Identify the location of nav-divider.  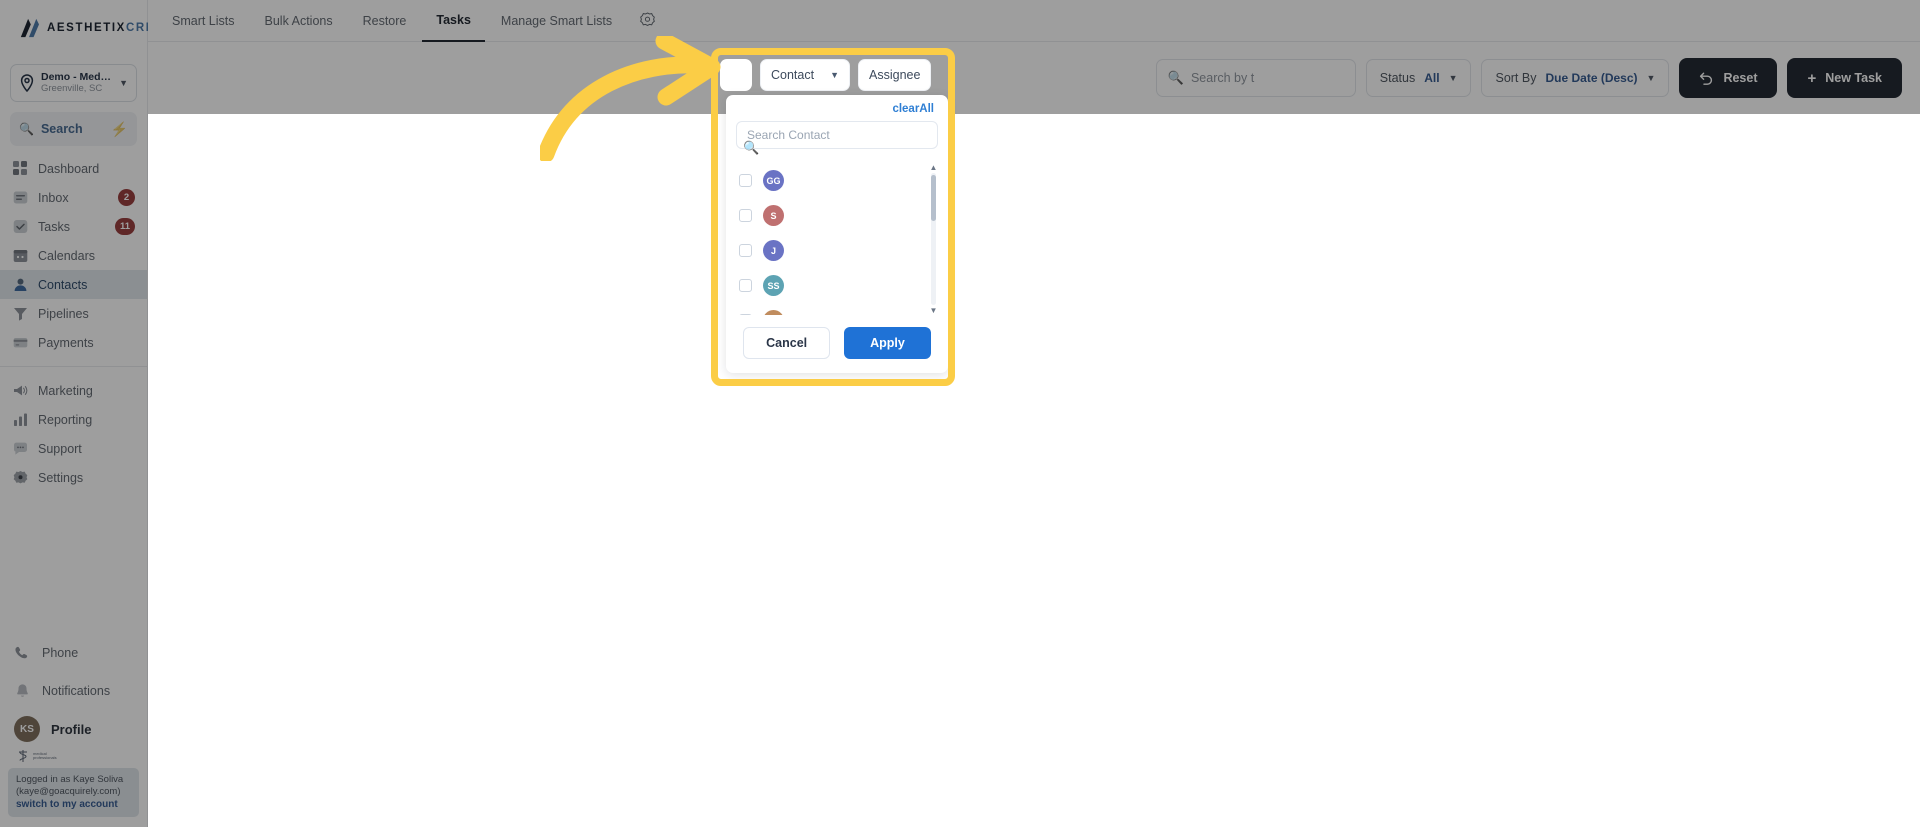
(73, 366).